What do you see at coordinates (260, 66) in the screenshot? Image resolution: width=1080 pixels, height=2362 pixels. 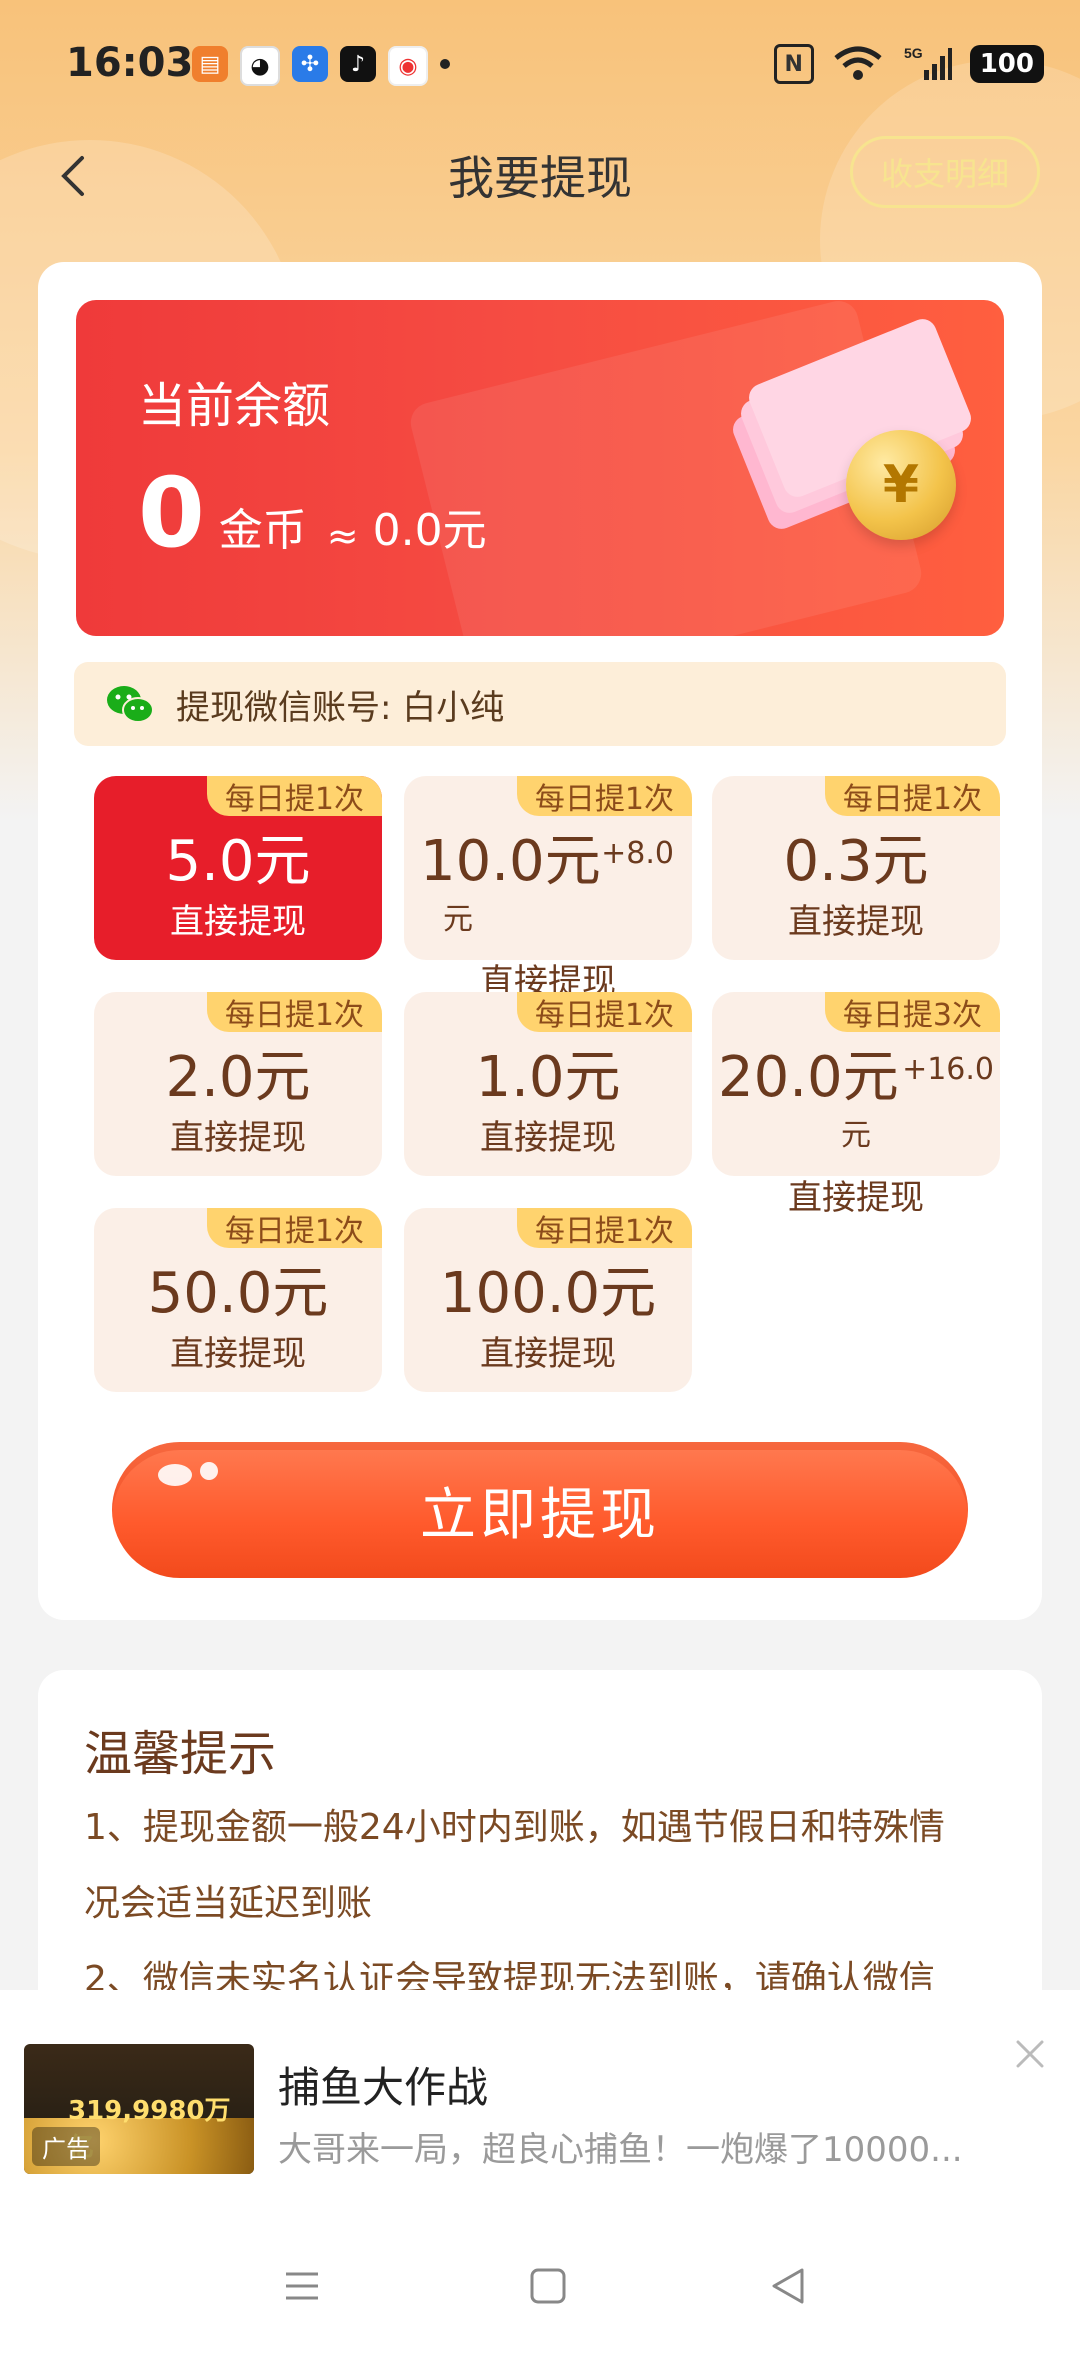 I see `qq-app-icon: ◕` at bounding box center [260, 66].